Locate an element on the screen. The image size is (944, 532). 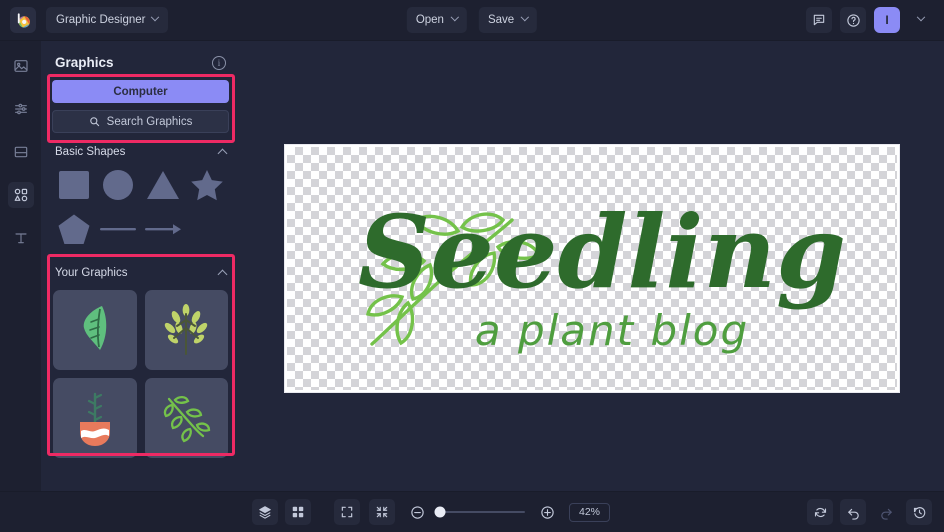
zoom-out-icon is located at coordinates (417, 512).